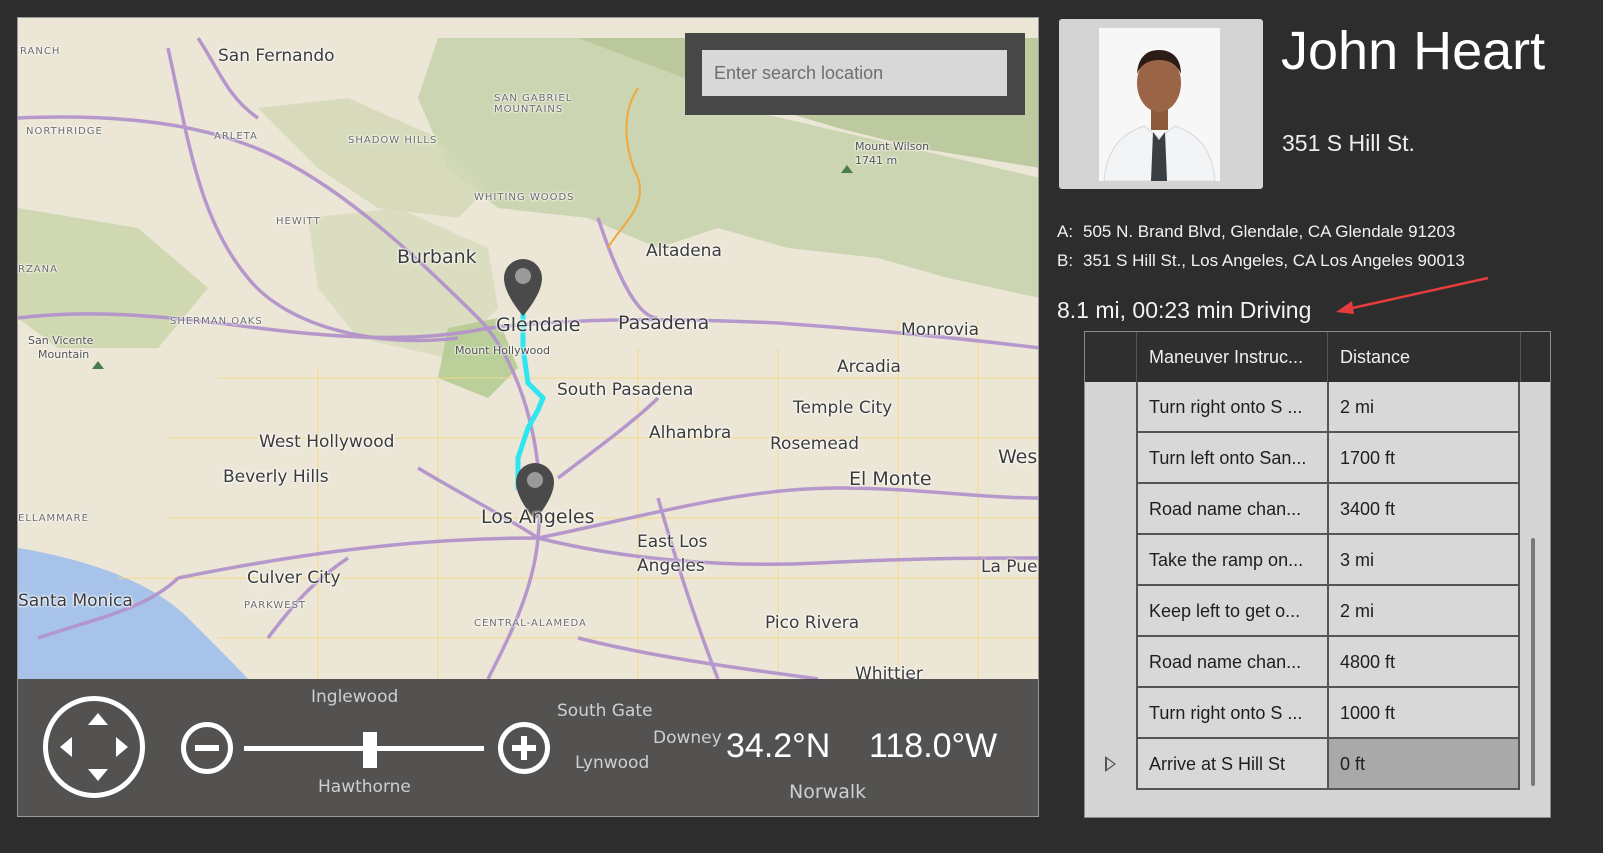  I want to click on map-label-mount-wilson-2: 1741 m, so click(876, 160).